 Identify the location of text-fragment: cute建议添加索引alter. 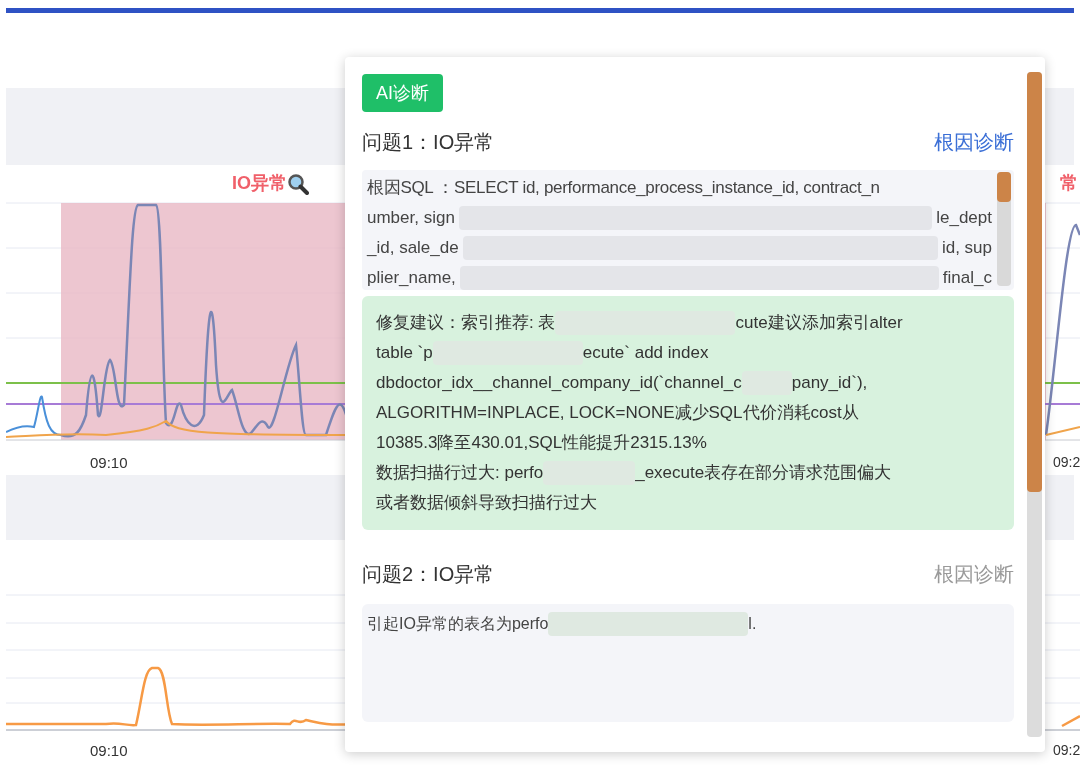
(819, 323).